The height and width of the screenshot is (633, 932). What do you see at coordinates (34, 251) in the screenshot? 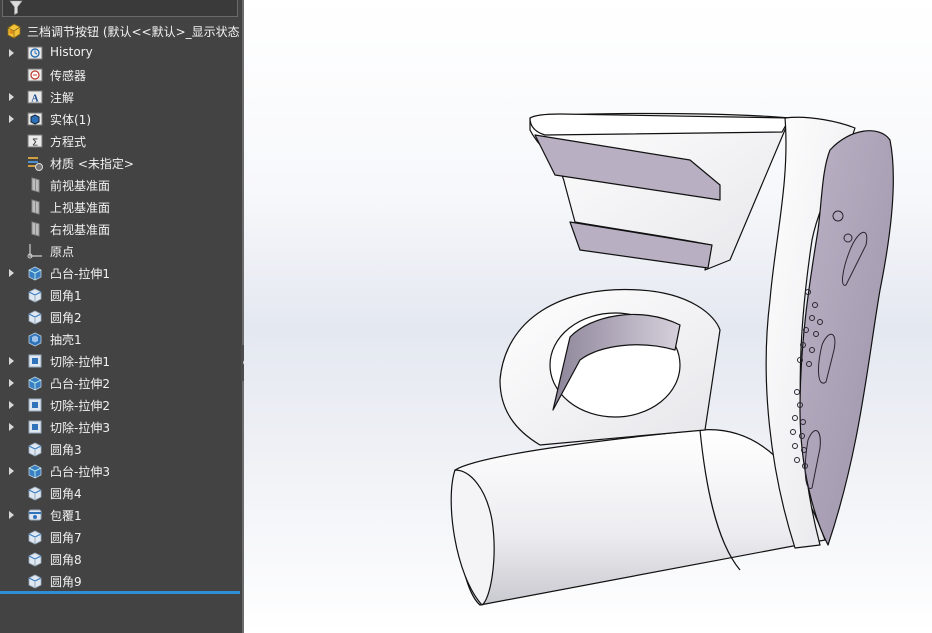
I see `origin-icon` at bounding box center [34, 251].